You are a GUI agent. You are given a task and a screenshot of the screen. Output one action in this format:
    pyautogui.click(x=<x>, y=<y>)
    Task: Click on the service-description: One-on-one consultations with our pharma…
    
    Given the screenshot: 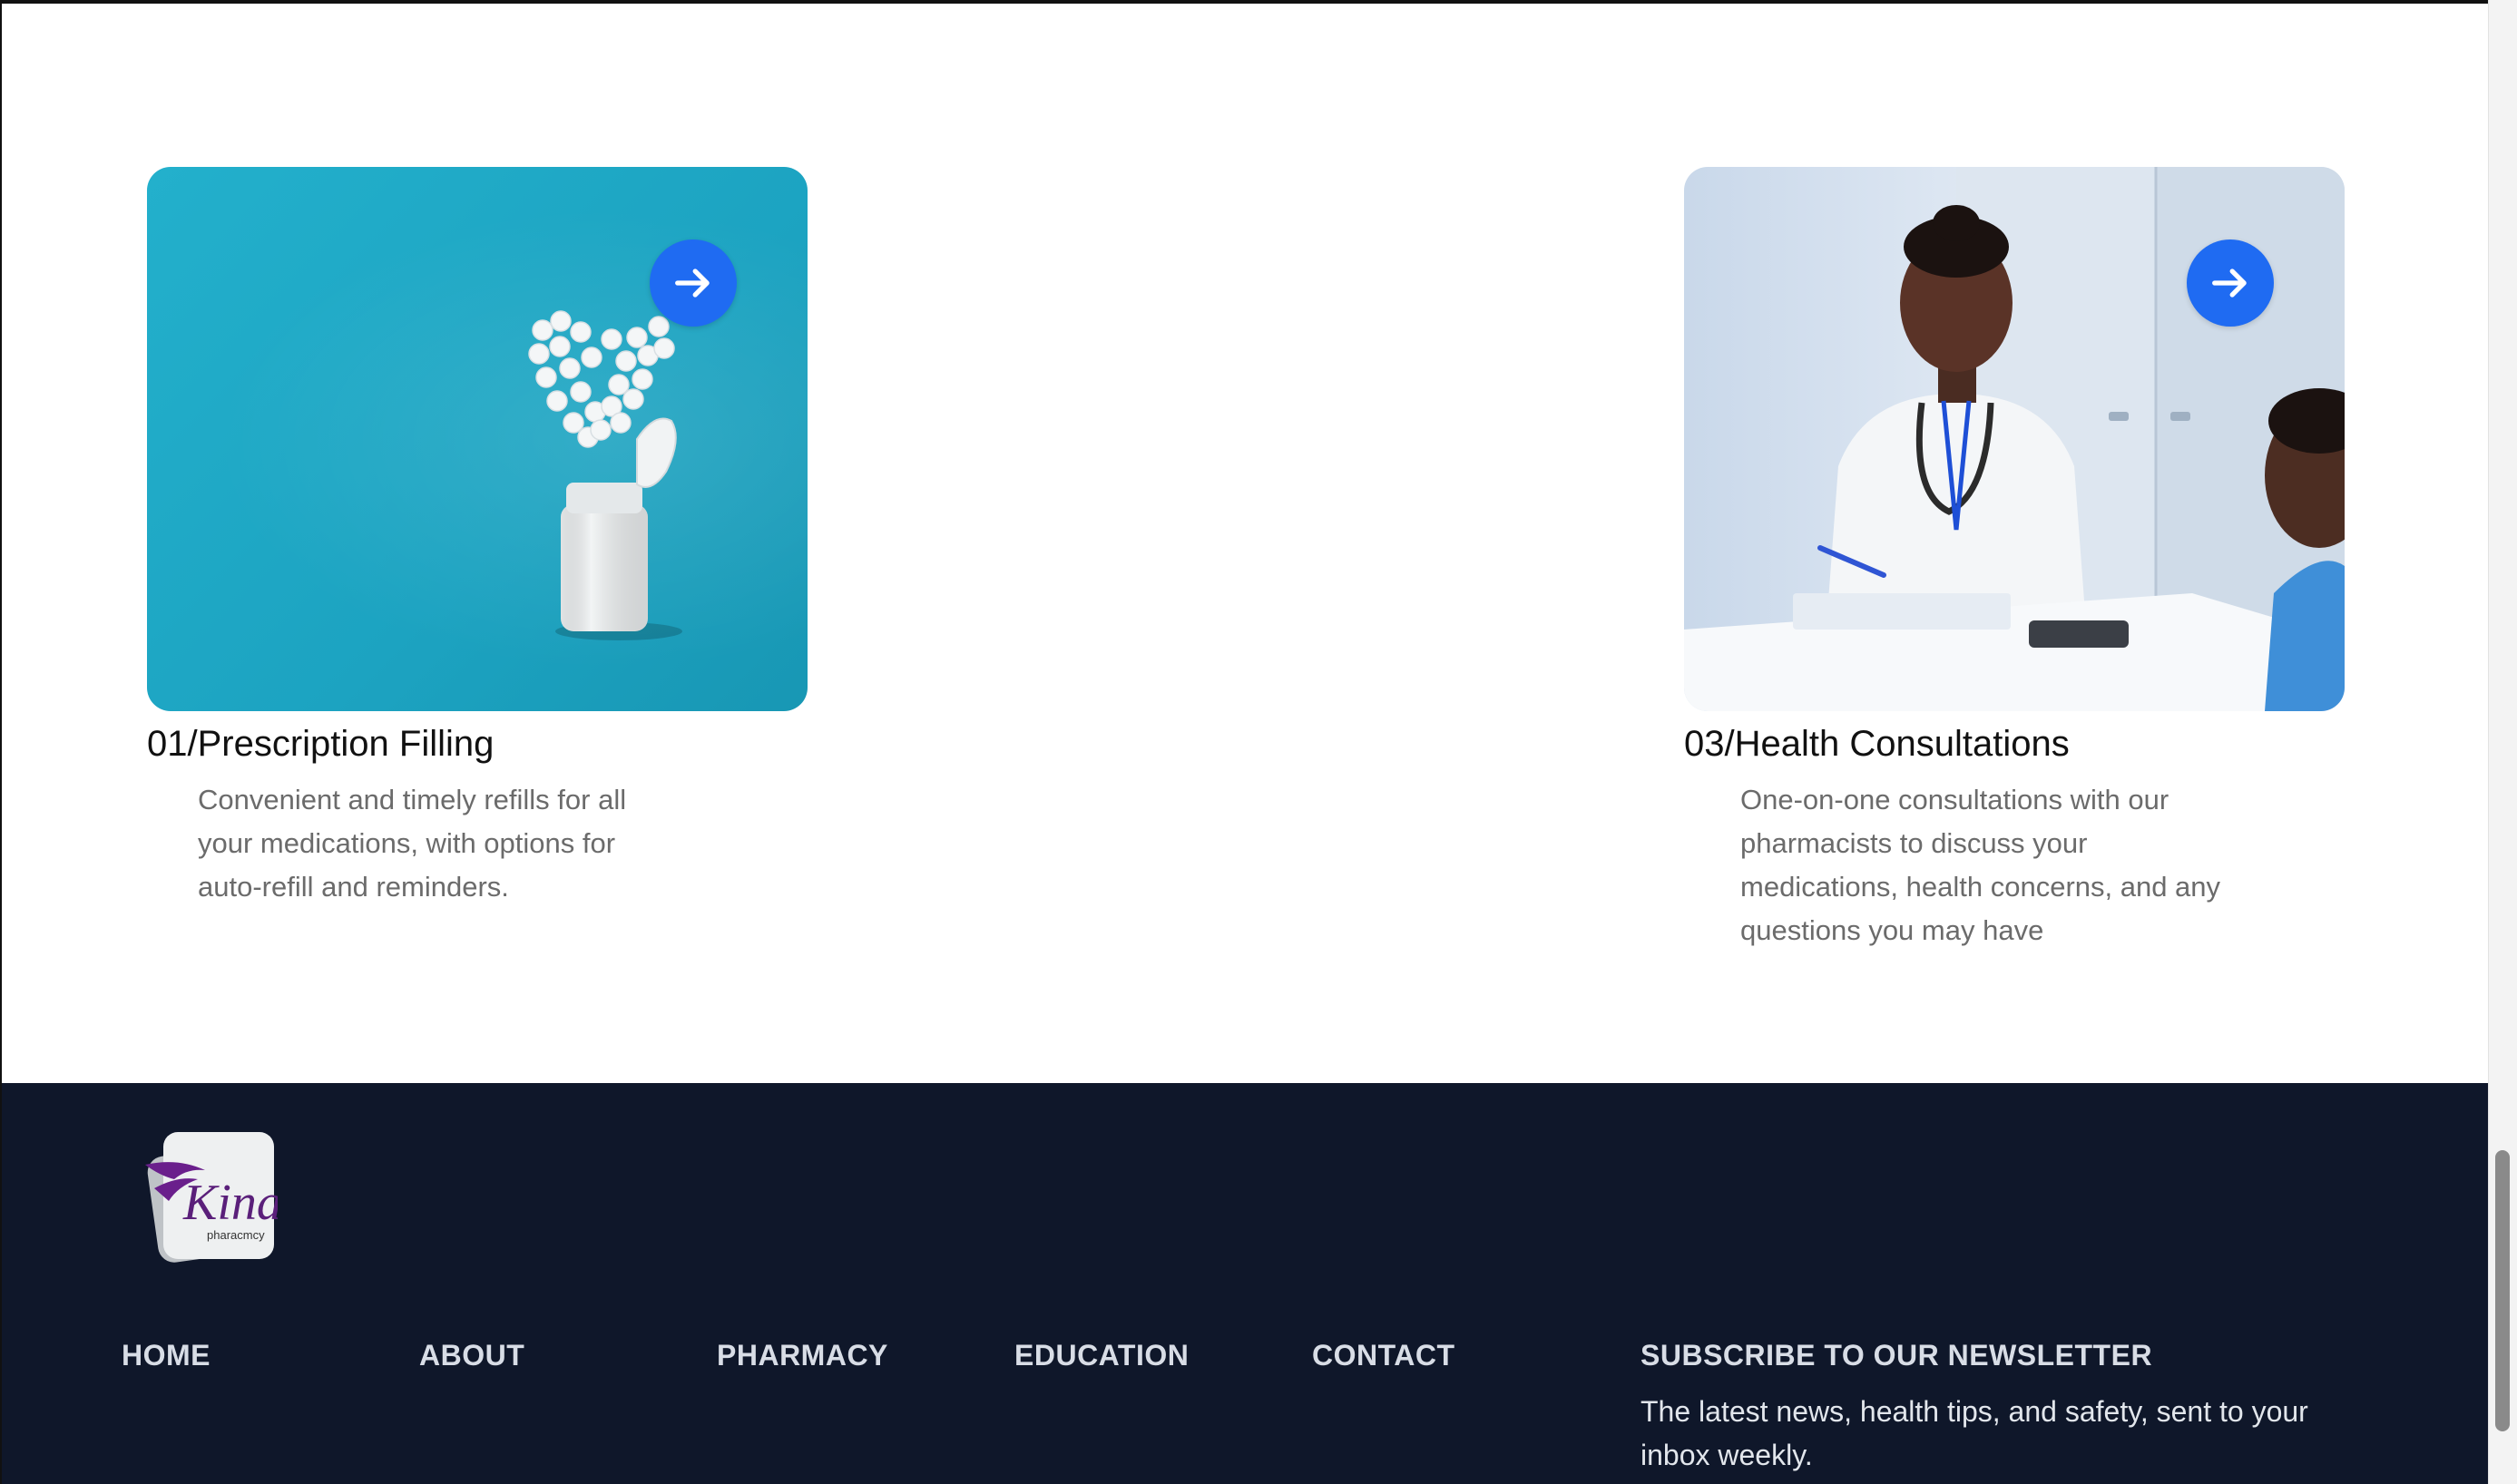 What is the action you would take?
    pyautogui.click(x=1981, y=865)
    